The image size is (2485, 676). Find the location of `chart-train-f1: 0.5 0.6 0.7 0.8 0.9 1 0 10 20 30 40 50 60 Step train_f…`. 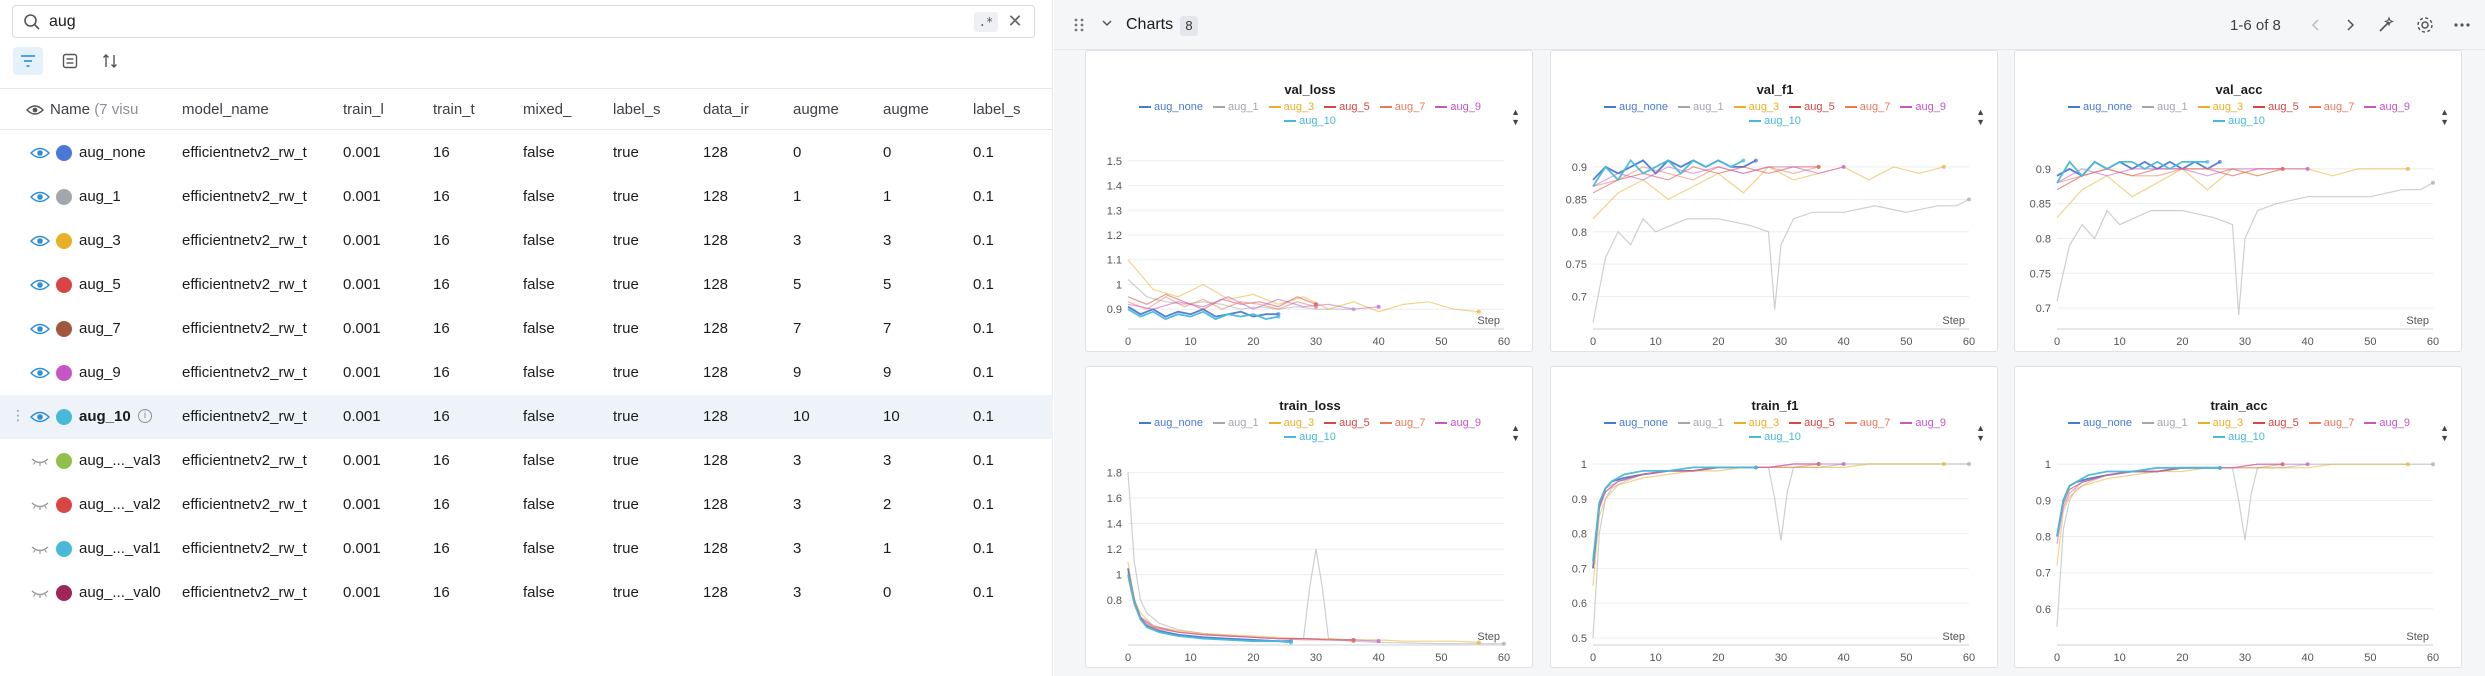

chart-train-f1: 0.5 0.6 0.7 0.8 0.9 1 0 10 20 30 40 50 60 Step train_f… is located at coordinates (1774, 517).